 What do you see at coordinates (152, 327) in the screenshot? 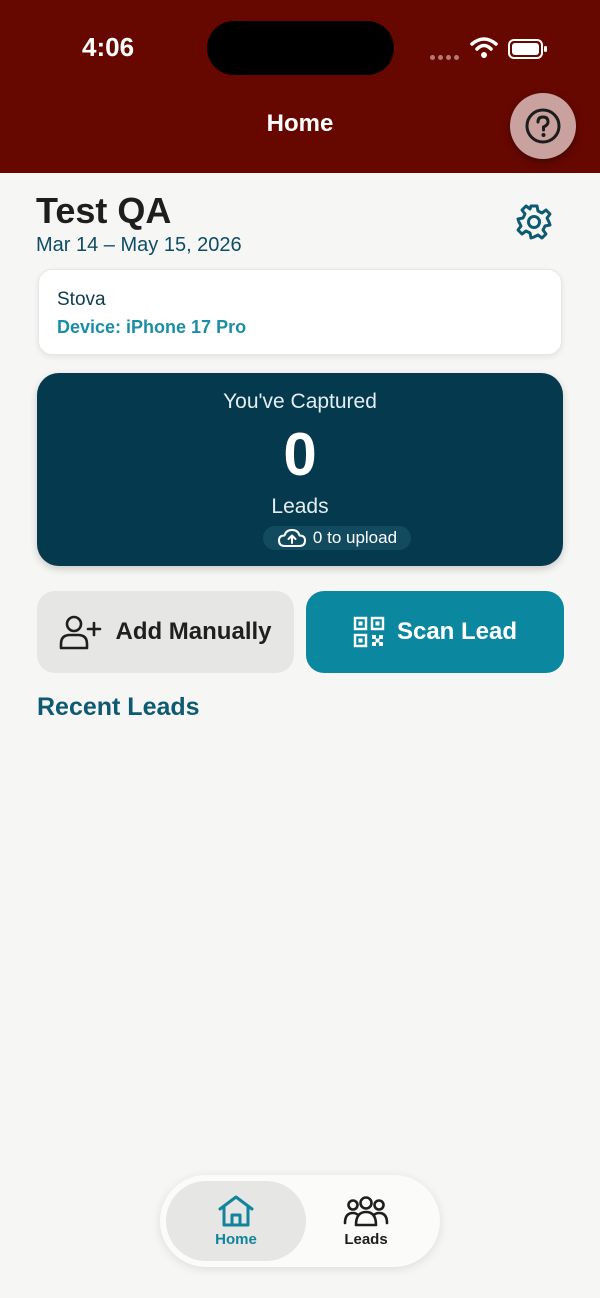
I see `device-label: Device: iPhone 17 Pro` at bounding box center [152, 327].